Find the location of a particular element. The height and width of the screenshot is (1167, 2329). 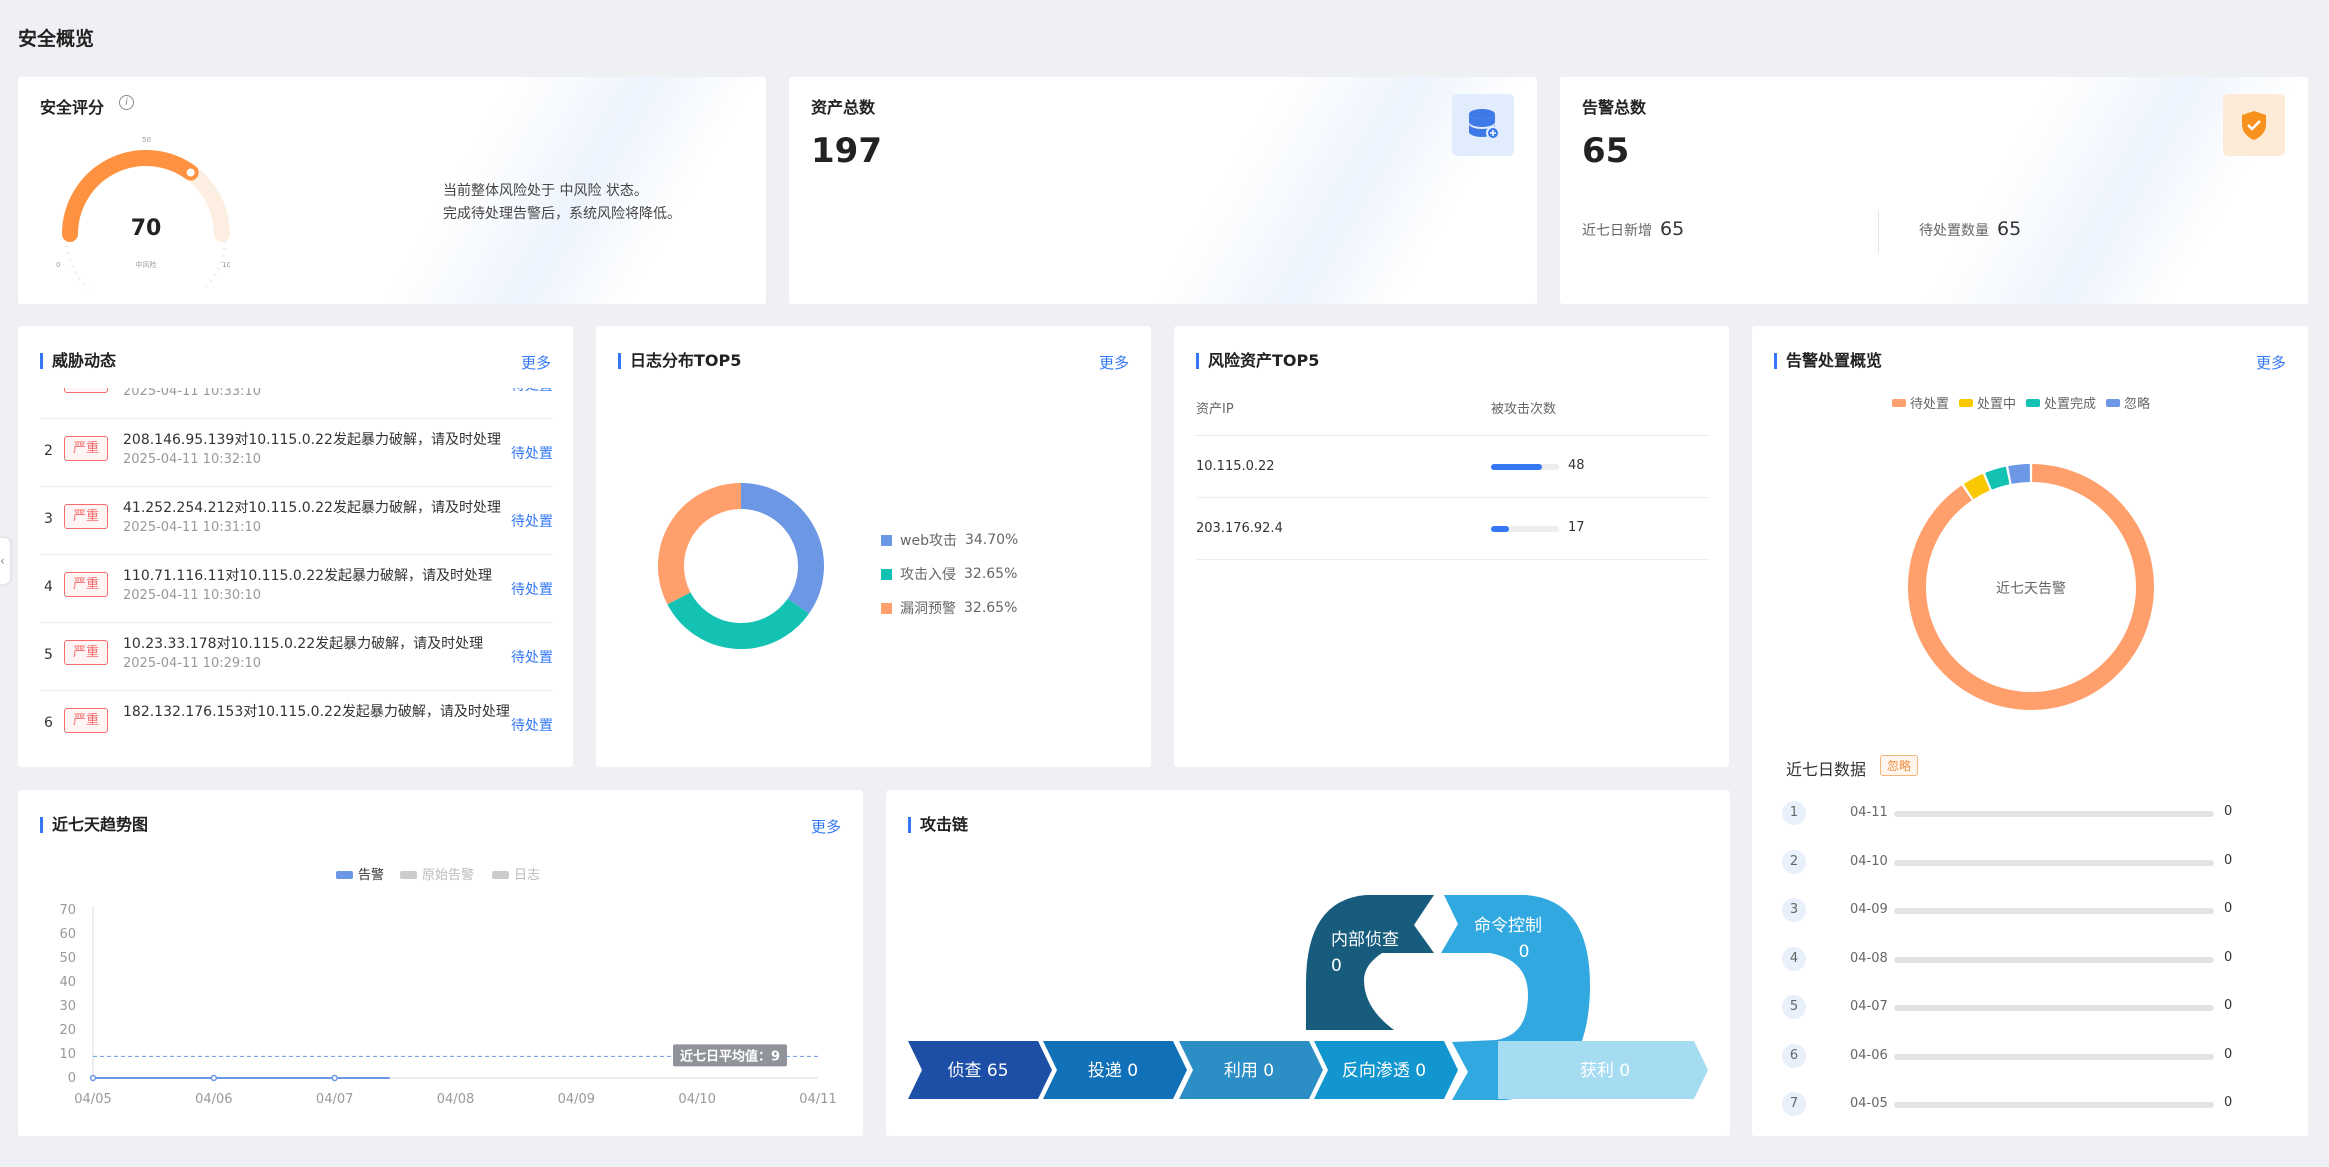

attack-chain-card: 攻击链 侦查 65 投递 0 利用 0 反向渗透 0 内部侦查 0 命令控制 0 获利 0 is located at coordinates (1308, 963).